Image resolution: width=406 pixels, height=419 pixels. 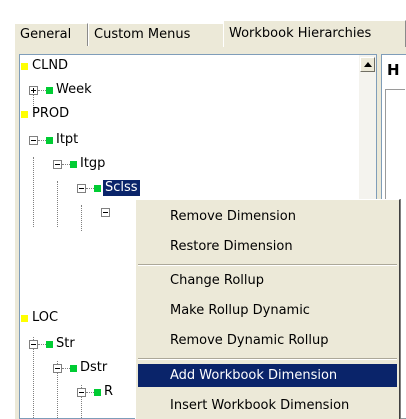 What do you see at coordinates (267, 246) in the screenshot?
I see `menu-item-restore-dimension: Restore Dimension` at bounding box center [267, 246].